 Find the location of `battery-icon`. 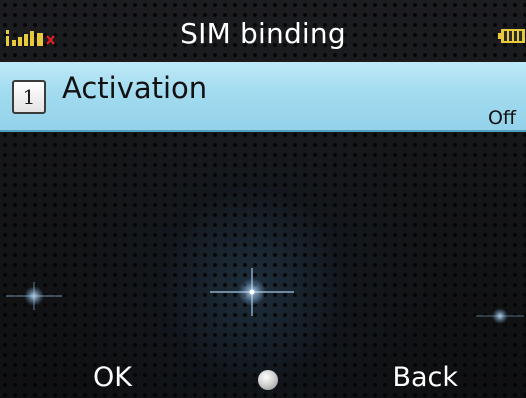

battery-icon is located at coordinates (511, 36).